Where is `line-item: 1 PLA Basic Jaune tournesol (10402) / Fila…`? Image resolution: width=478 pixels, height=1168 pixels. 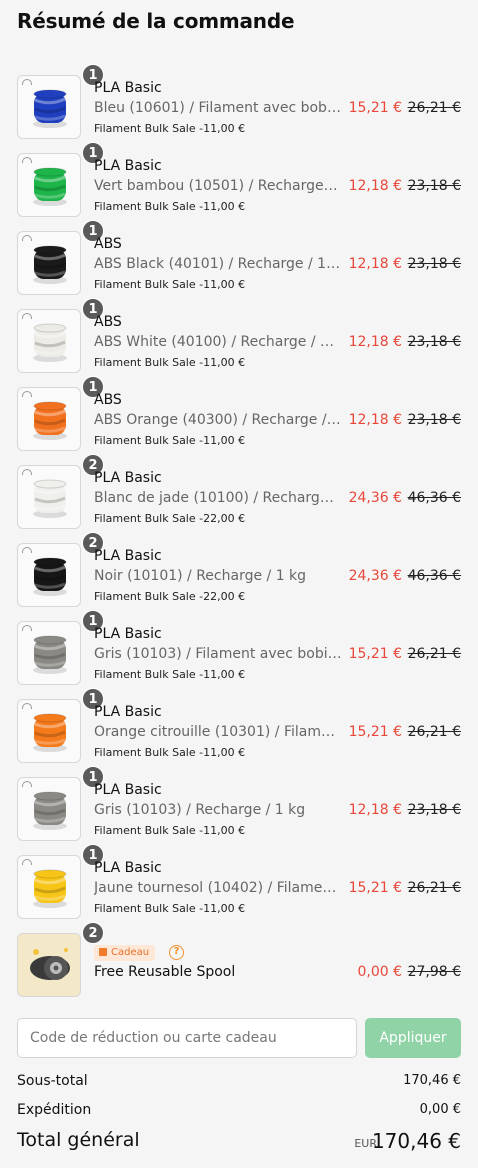 line-item: 1 PLA Basic Jaune tournesol (10402) / Fila… is located at coordinates (239, 888).